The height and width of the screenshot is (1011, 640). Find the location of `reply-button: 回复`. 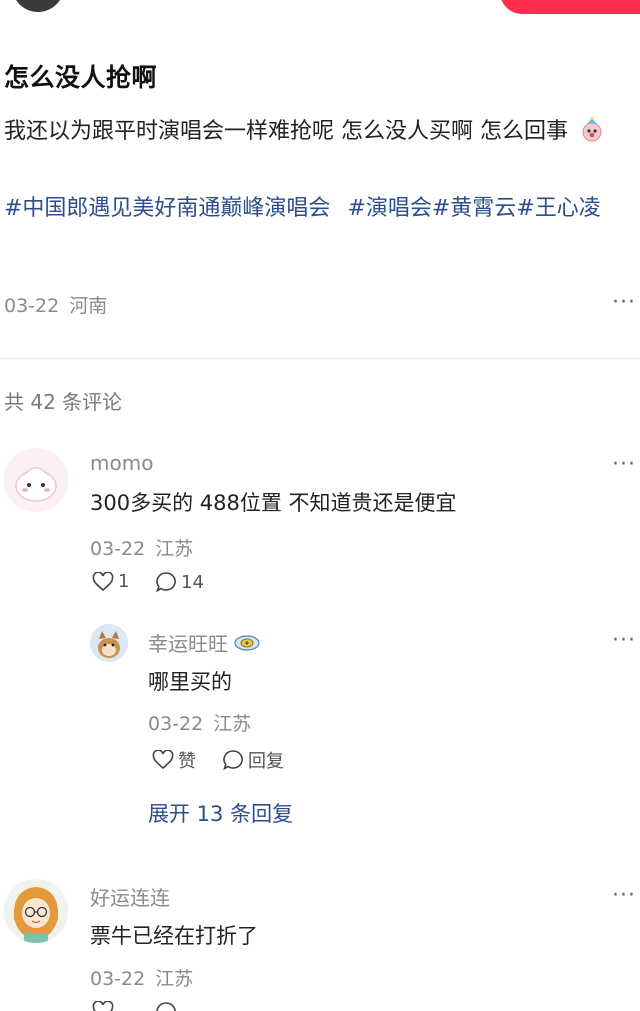

reply-button: 回复 is located at coordinates (253, 760).